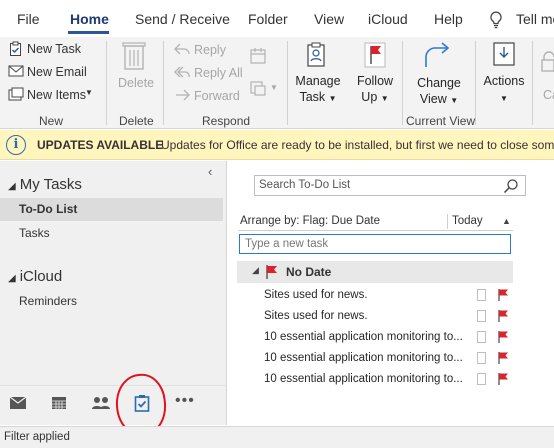  I want to click on tab-help: Help, so click(448, 19).